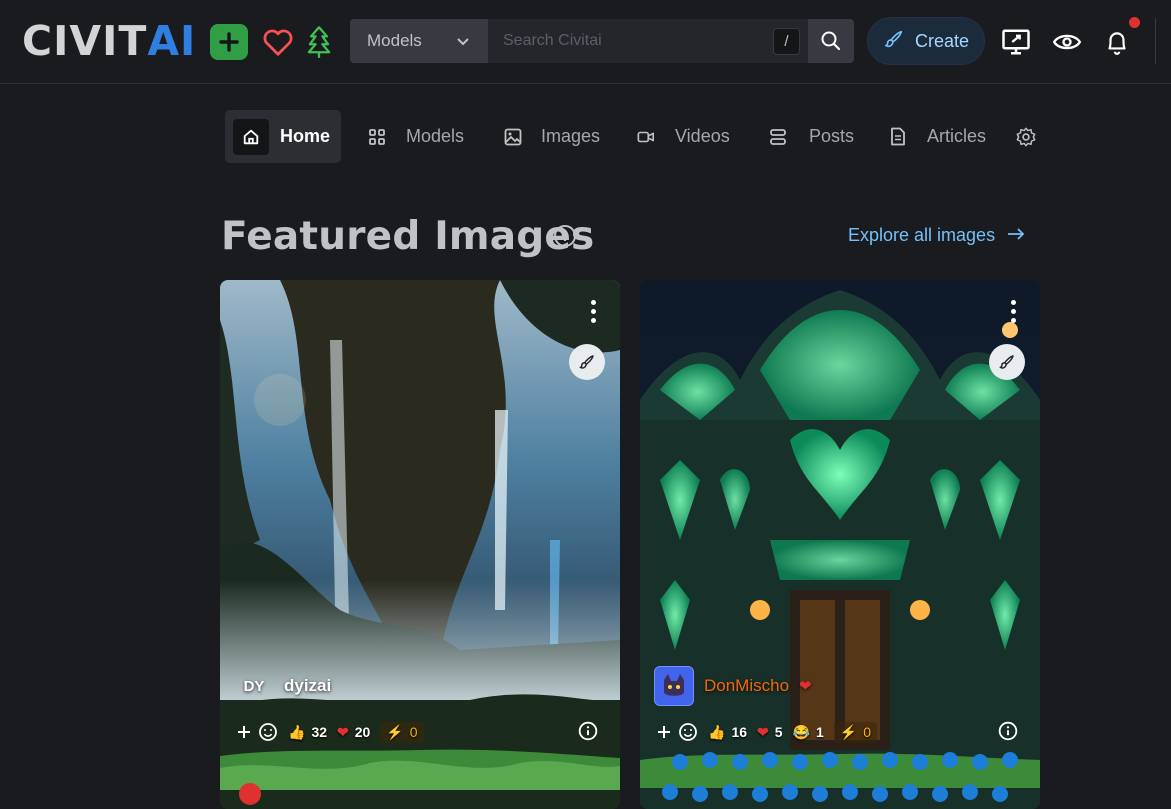 This screenshot has height=809, width=1171. I want to click on arrow-right-icon, so click(1016, 235).